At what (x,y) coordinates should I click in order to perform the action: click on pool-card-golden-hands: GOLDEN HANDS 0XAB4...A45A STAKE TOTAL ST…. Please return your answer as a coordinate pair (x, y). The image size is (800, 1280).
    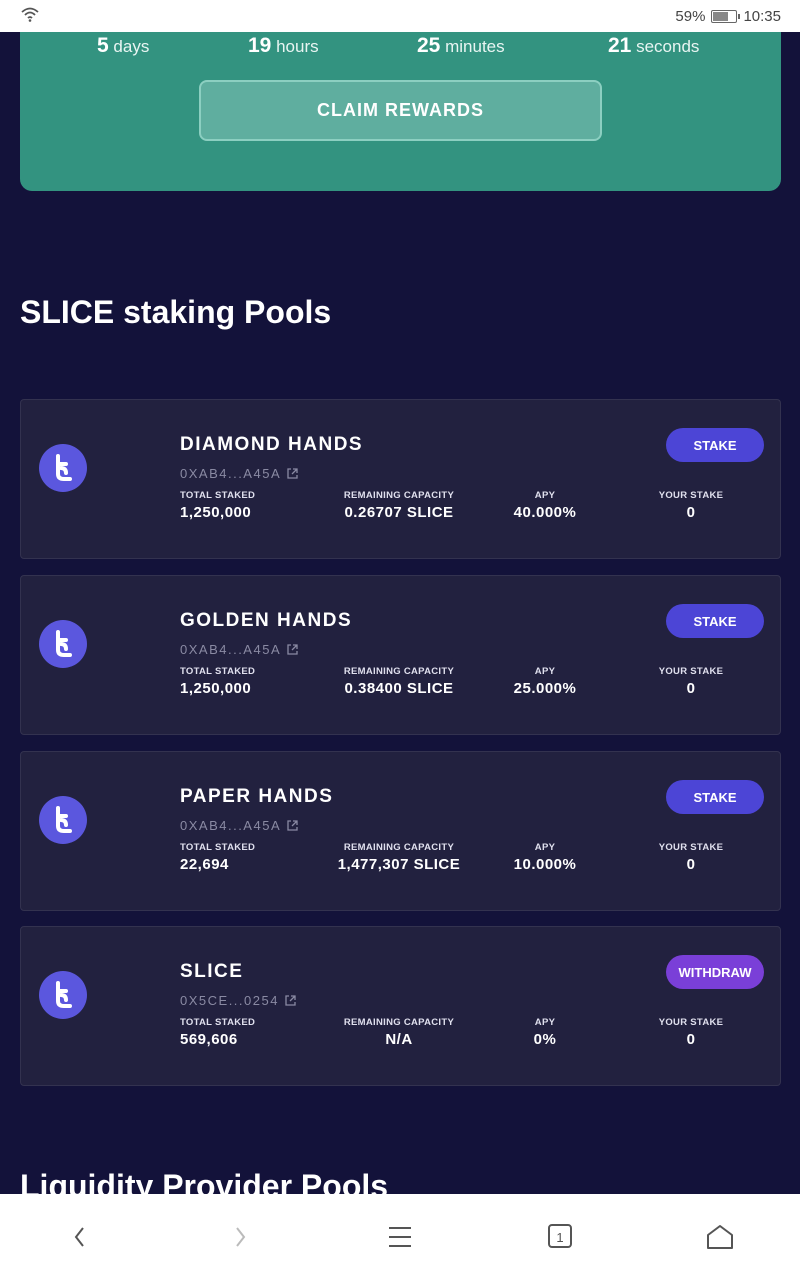
    Looking at the image, I should click on (400, 655).